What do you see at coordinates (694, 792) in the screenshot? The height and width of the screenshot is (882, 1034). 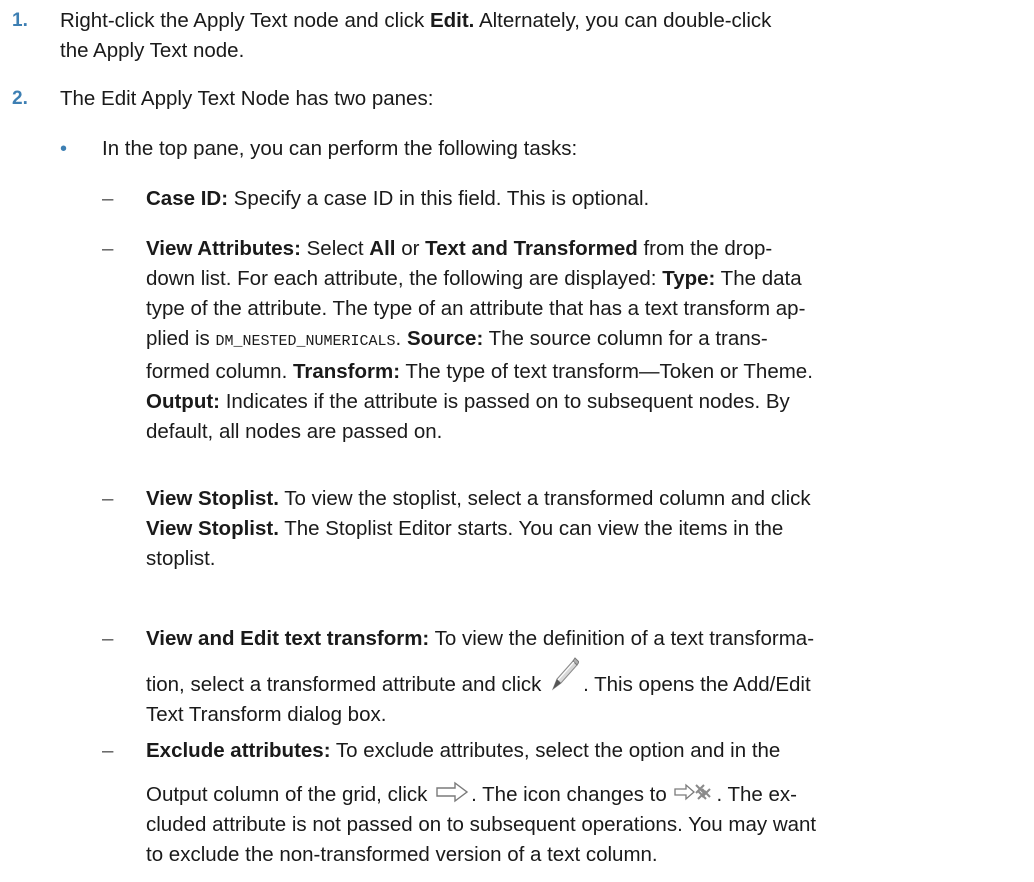 I see `excluded-arrow-icon` at bounding box center [694, 792].